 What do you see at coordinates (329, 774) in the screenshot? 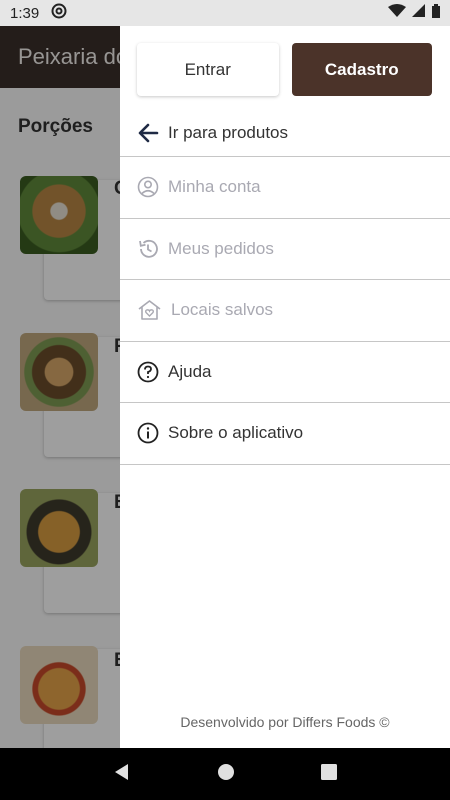
I see `nav-recents-icon` at bounding box center [329, 774].